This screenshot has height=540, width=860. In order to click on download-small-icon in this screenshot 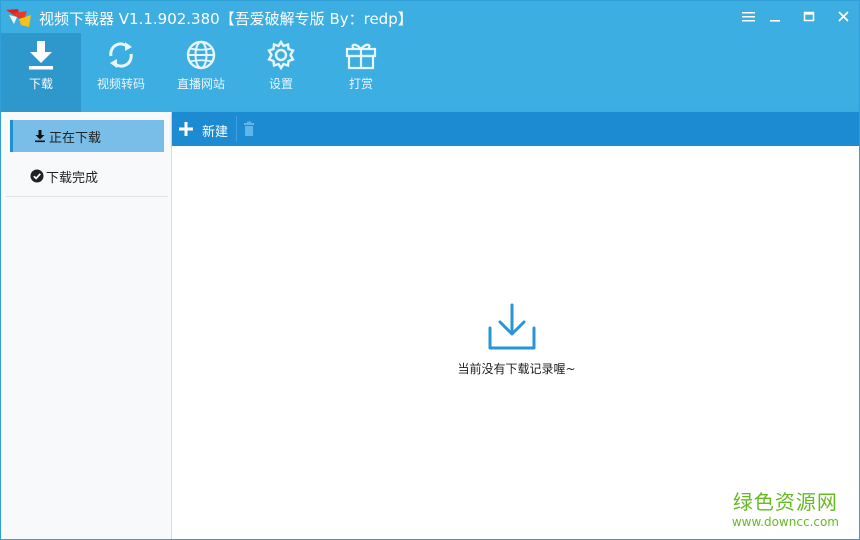, I will do `click(40, 136)`.